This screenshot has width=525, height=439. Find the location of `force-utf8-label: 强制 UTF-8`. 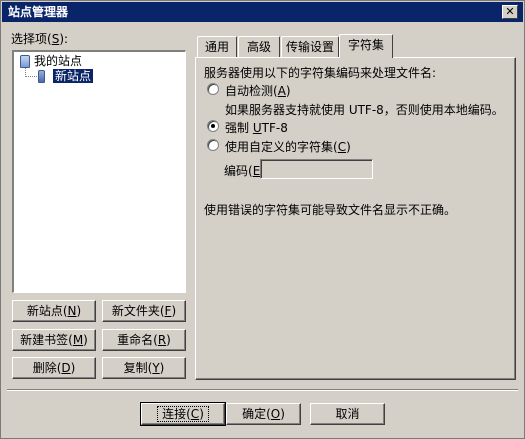

force-utf8-label: 强制 UTF-8 is located at coordinates (256, 127).